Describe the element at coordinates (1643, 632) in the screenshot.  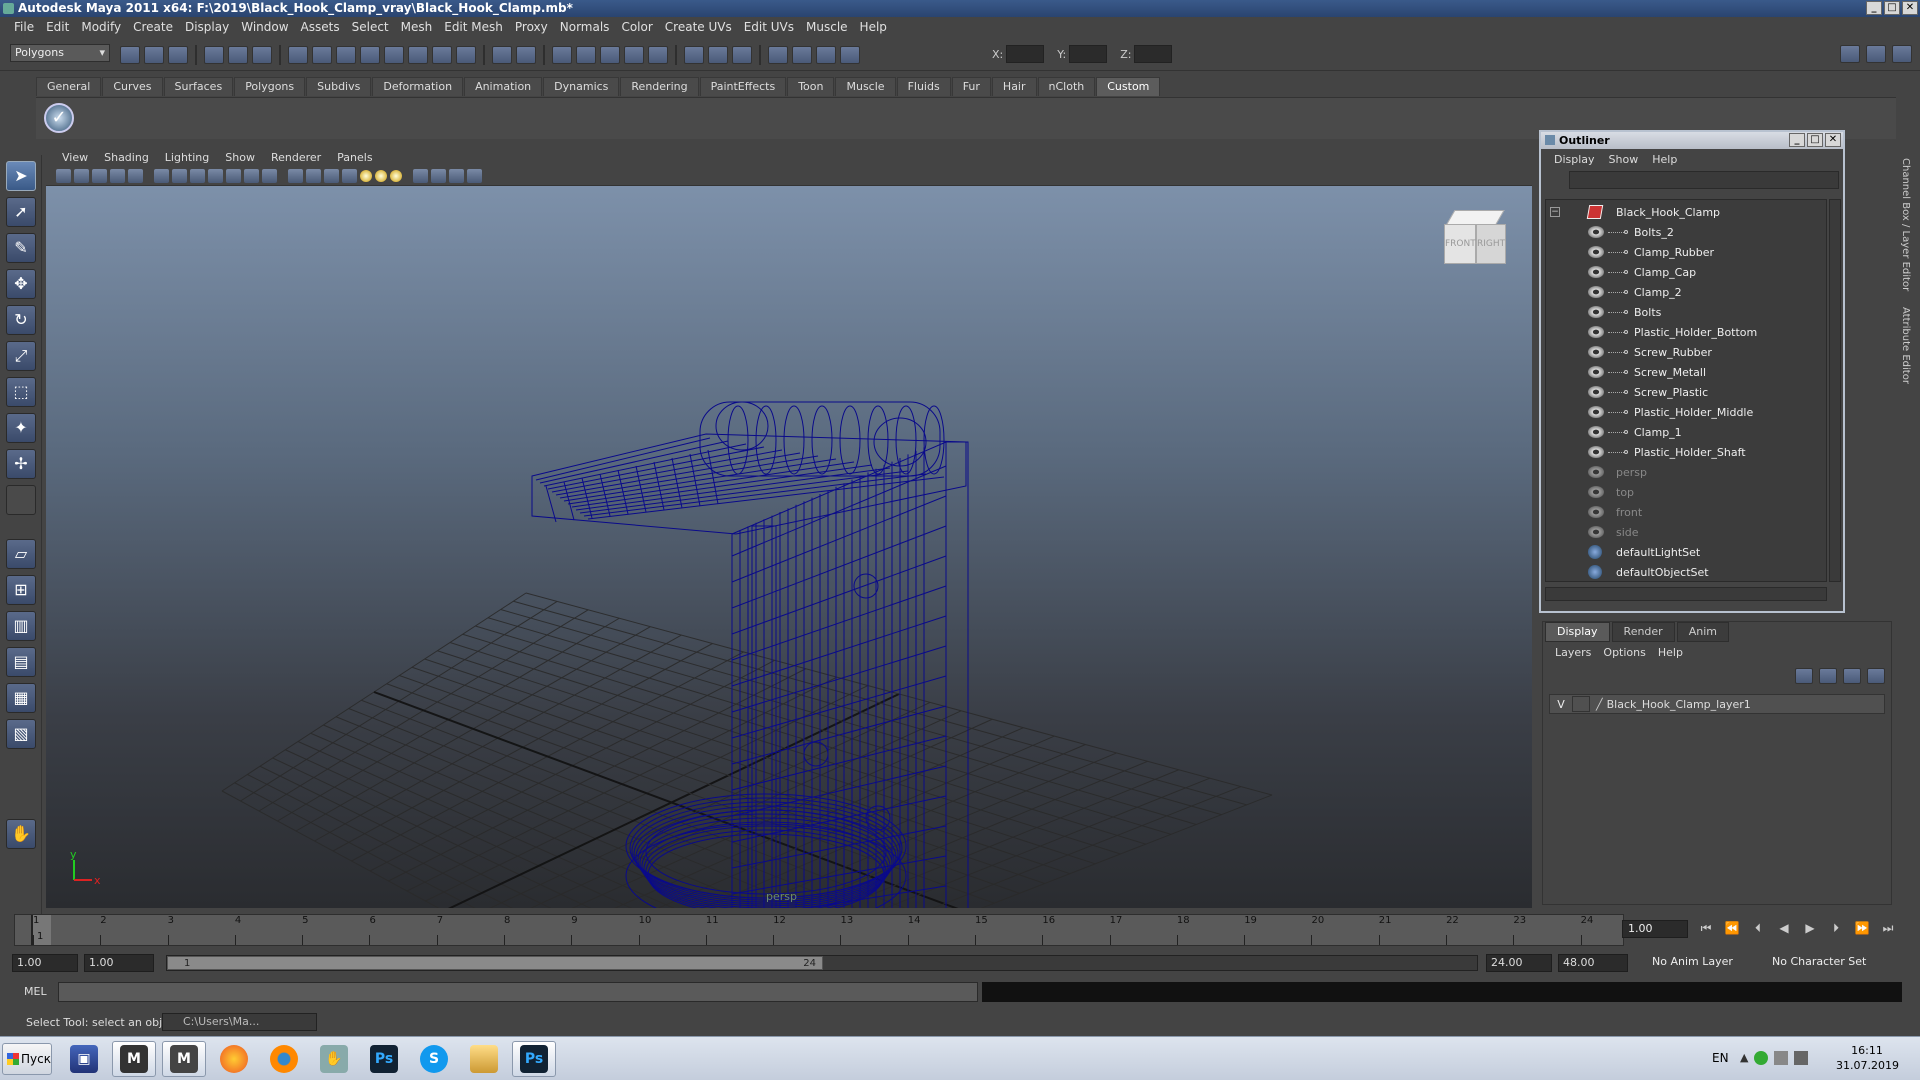
I see `layer-tab-render: Render` at that location.